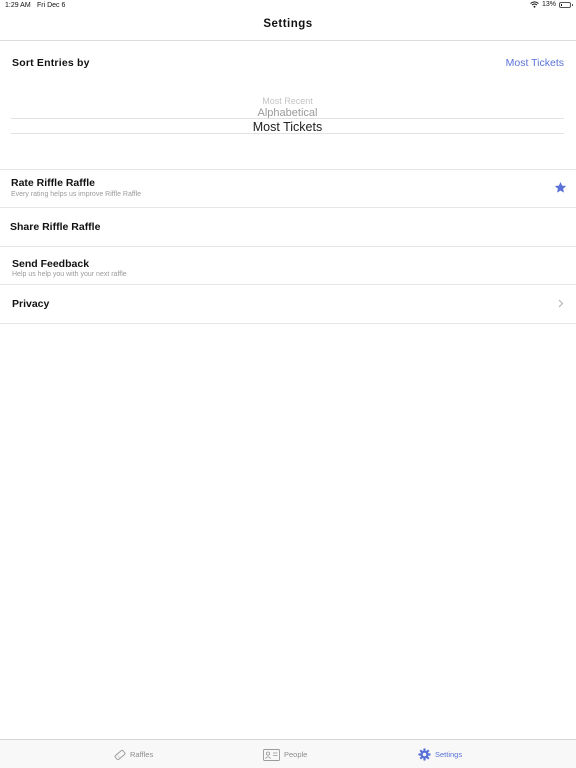 The image size is (576, 768). What do you see at coordinates (535, 63) in the screenshot?
I see `sort-selected-value: Most Tickets` at bounding box center [535, 63].